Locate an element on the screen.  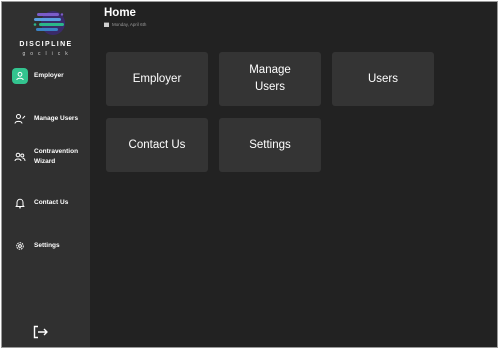
tile-settings: Settings is located at coordinates (270, 145).